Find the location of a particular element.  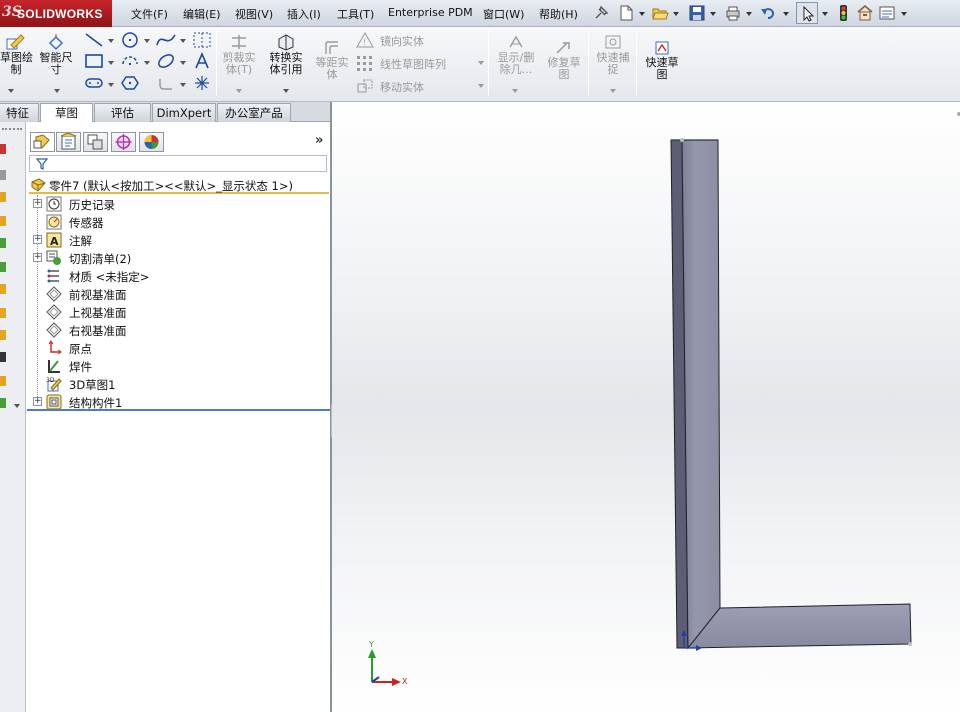

move-entities-label: 移动实体 is located at coordinates (402, 87).